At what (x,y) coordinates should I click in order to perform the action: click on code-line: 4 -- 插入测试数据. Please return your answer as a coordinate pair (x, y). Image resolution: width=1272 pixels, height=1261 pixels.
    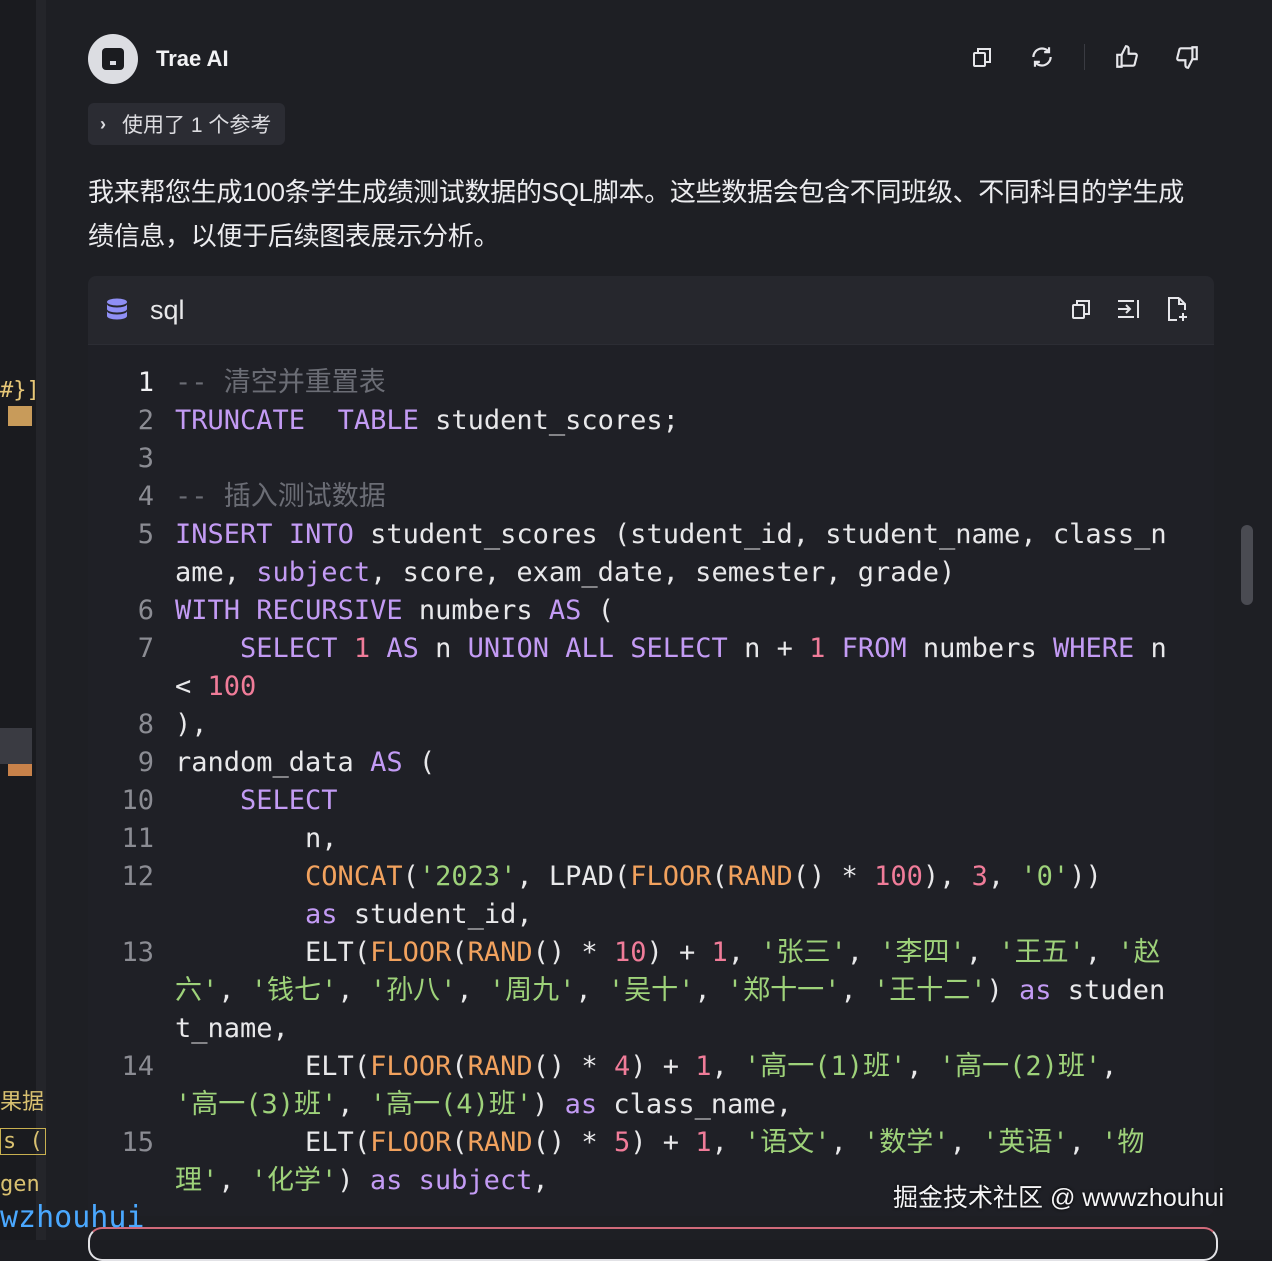
    Looking at the image, I should click on (651, 497).